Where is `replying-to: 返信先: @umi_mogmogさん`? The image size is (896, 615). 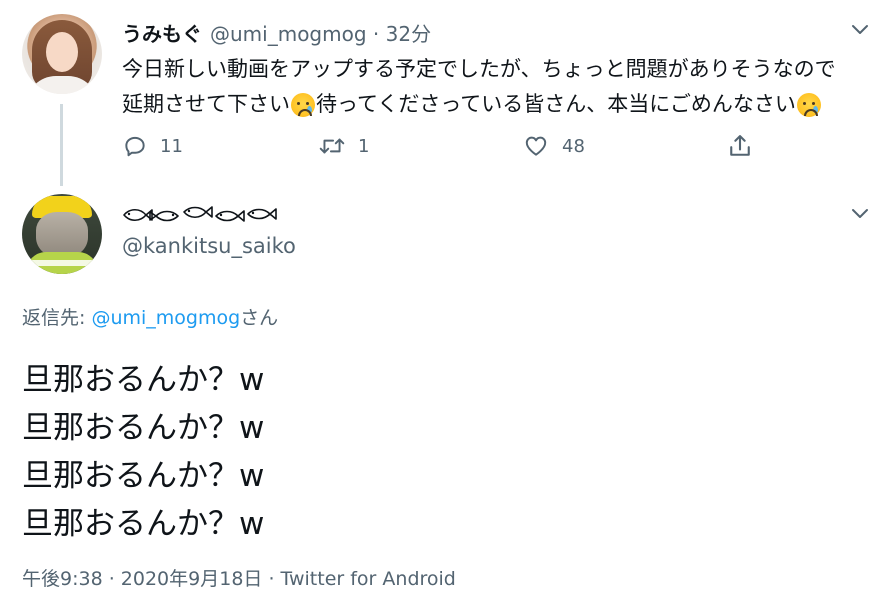
replying-to: 返信先: @umi_mogmogさん is located at coordinates (150, 316).